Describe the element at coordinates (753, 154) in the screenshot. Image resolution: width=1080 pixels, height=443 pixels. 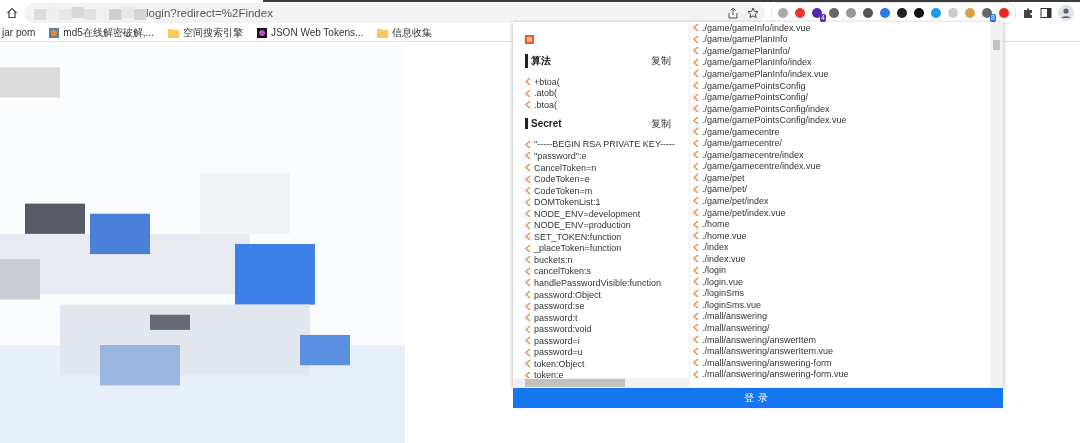
I see `path-item: ./game/gamecentre/index` at that location.